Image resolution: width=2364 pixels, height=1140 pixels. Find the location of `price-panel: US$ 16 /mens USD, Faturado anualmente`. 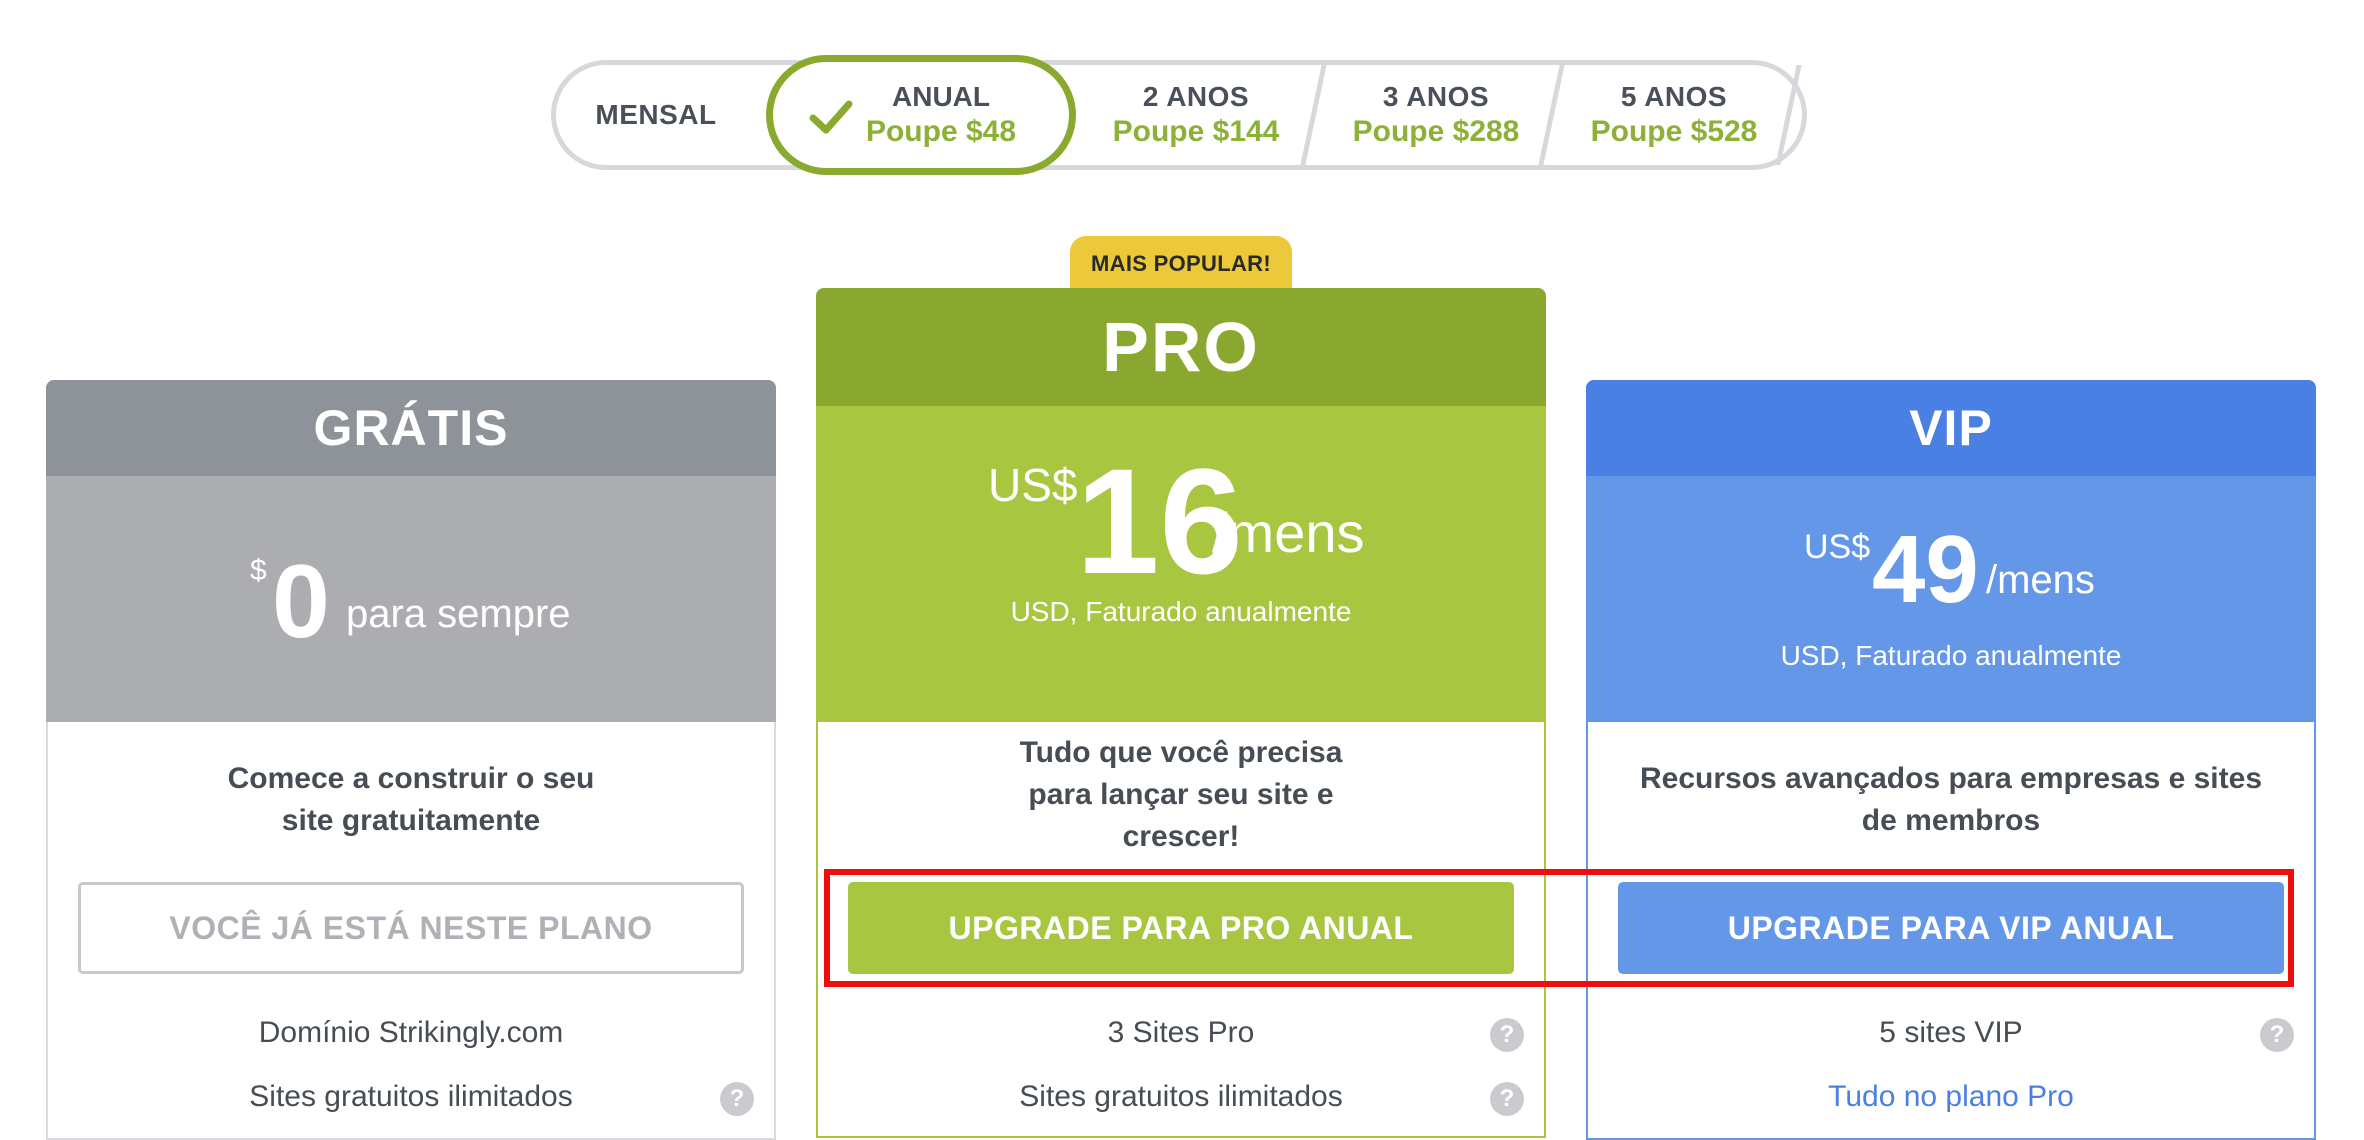

price-panel: US$ 16 /mens USD, Faturado anualmente is located at coordinates (1181, 564).